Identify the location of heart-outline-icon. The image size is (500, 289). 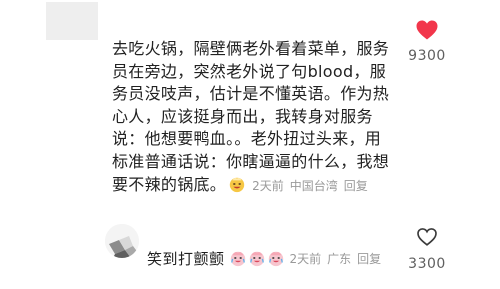
(427, 239).